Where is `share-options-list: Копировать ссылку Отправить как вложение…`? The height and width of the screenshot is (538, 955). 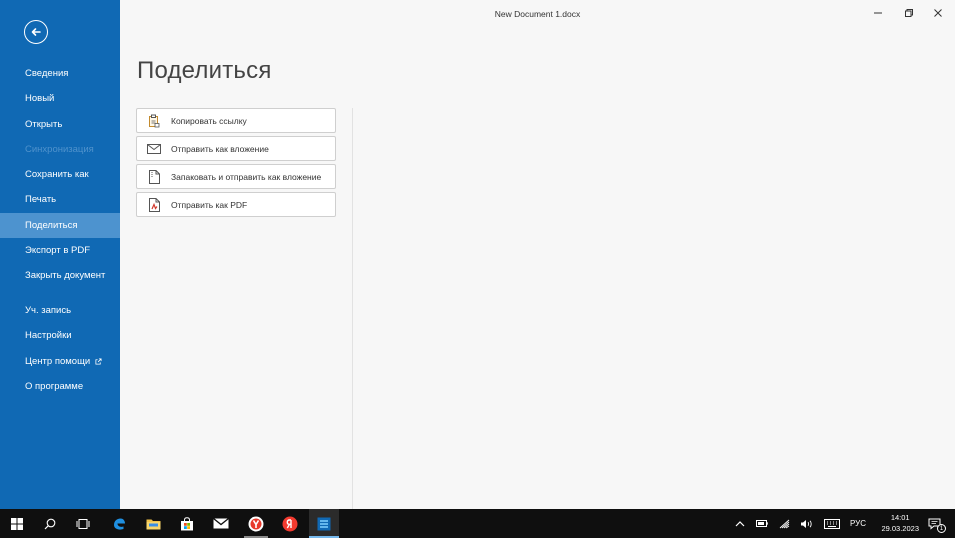
share-options-list: Копировать ссылку Отправить как вложение… is located at coordinates (236, 164).